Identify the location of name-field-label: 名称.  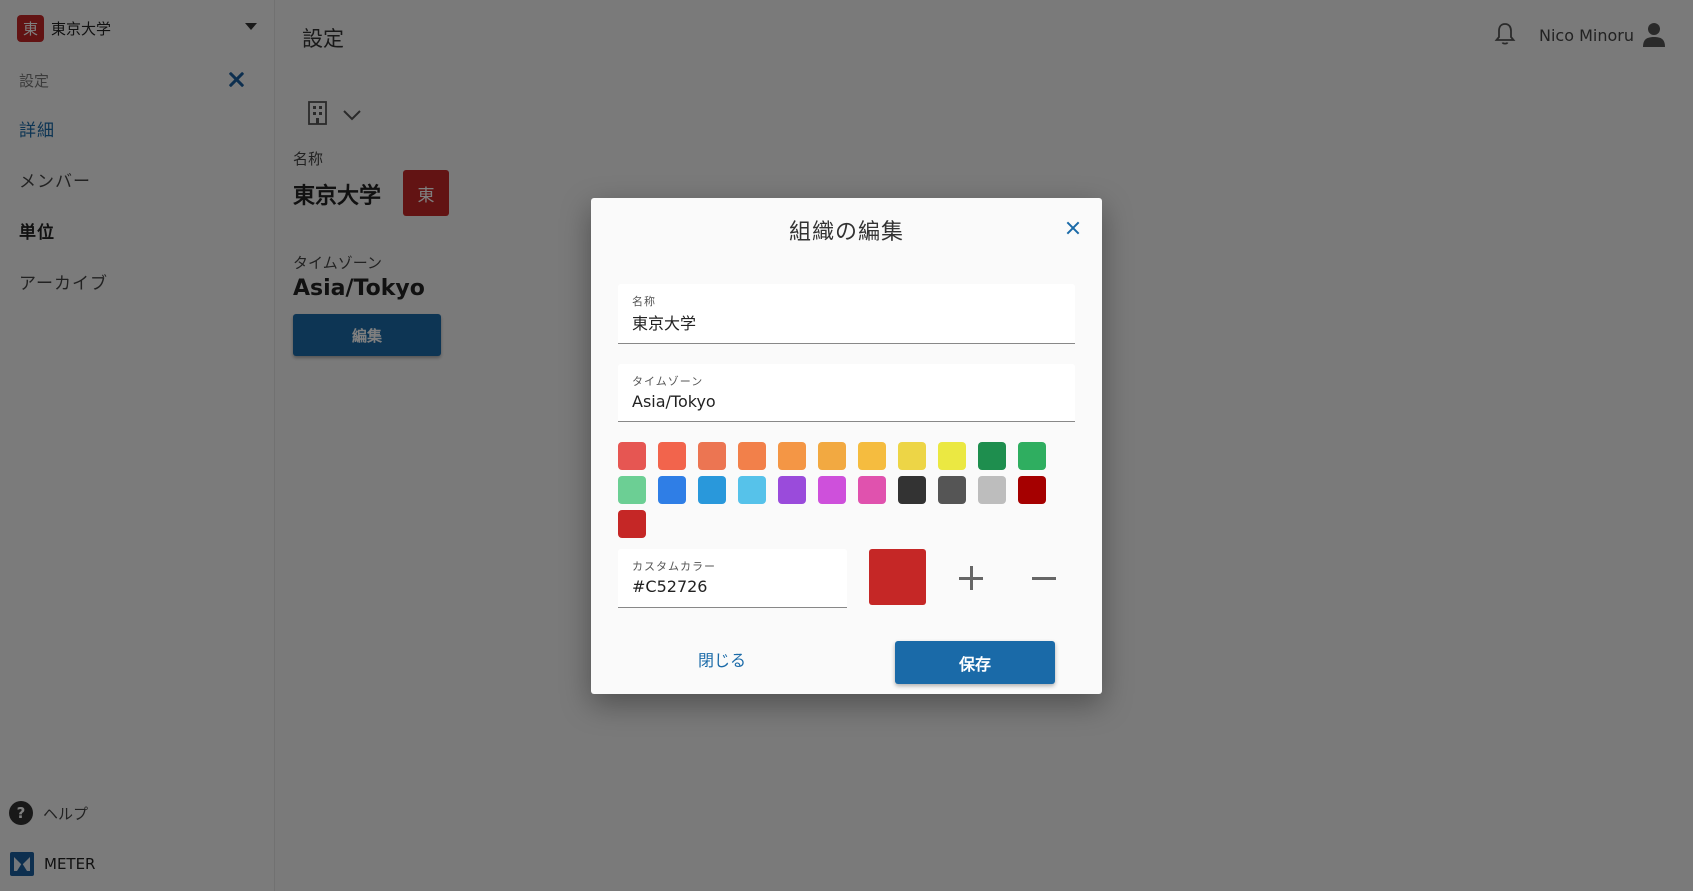
(644, 301).